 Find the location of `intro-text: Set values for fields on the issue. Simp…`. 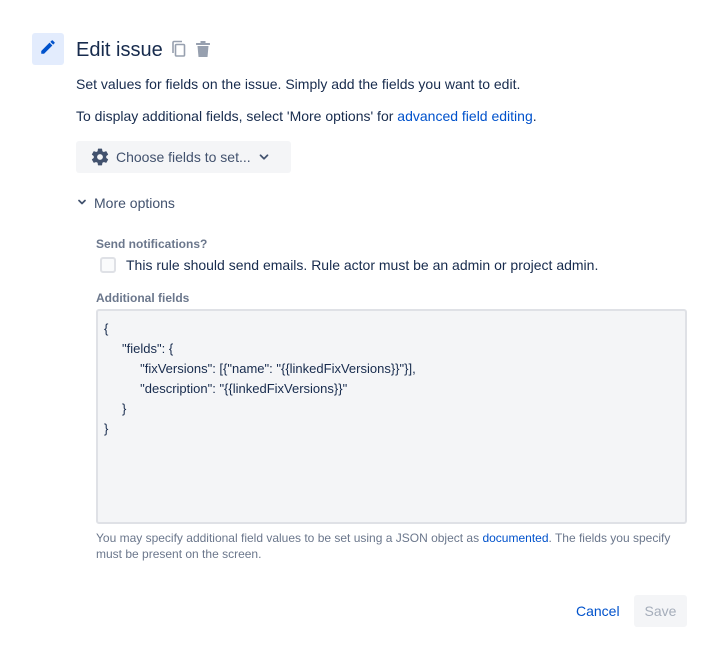

intro-text: Set values for fields on the issue. Simp… is located at coordinates (298, 84).